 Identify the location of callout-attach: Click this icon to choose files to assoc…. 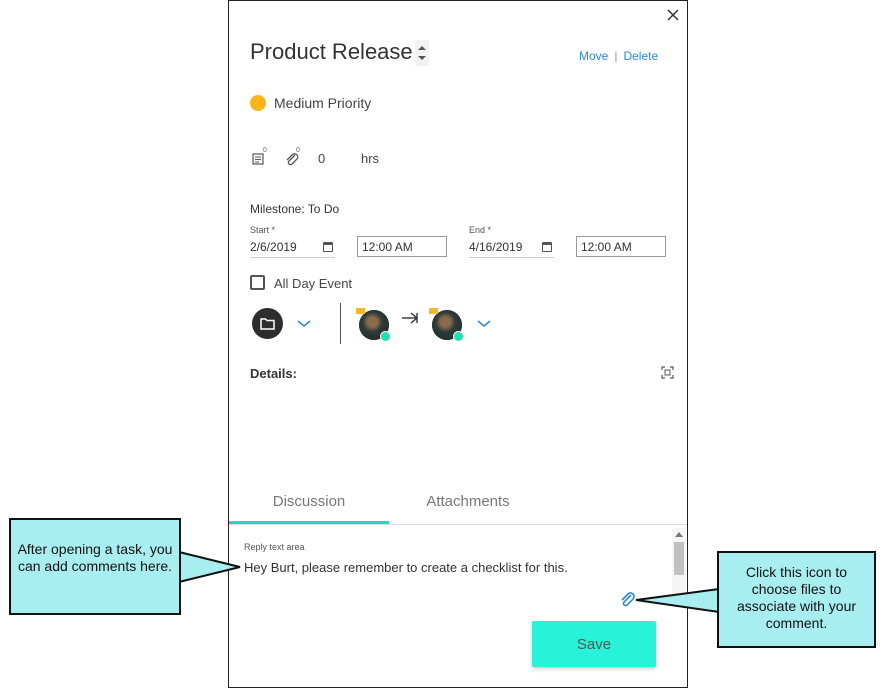
(796, 599).